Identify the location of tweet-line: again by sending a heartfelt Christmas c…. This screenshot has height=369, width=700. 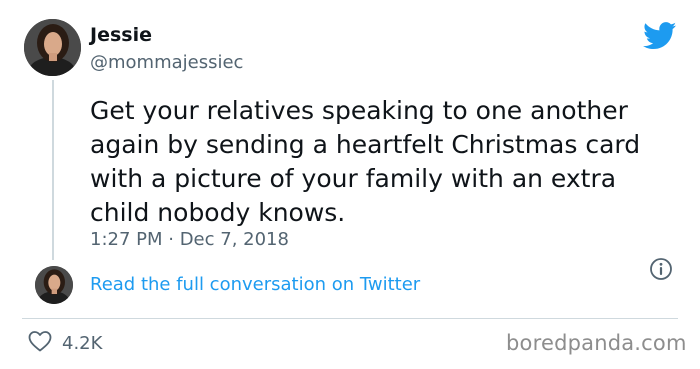
(365, 144).